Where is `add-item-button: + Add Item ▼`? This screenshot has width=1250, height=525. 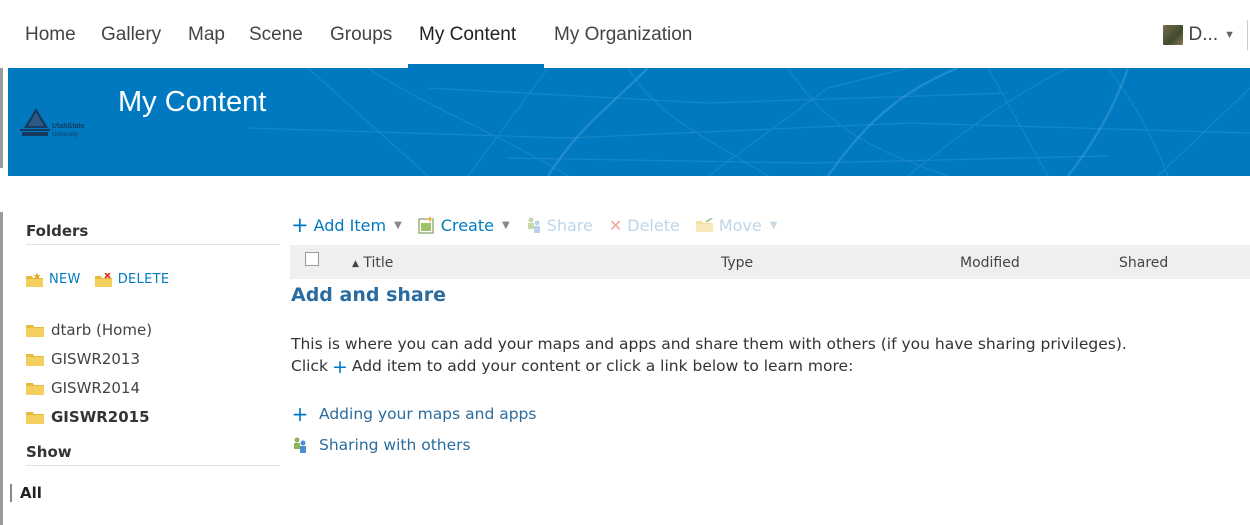 add-item-button: + Add Item ▼ is located at coordinates (346, 224).